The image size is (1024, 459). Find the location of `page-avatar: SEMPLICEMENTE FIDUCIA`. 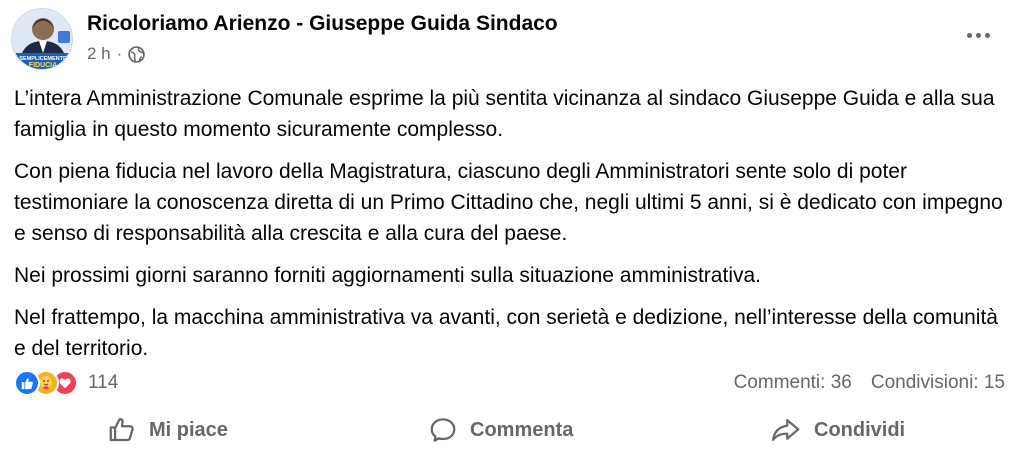

page-avatar: SEMPLICEMENTE FIDUCIA is located at coordinates (42, 39).